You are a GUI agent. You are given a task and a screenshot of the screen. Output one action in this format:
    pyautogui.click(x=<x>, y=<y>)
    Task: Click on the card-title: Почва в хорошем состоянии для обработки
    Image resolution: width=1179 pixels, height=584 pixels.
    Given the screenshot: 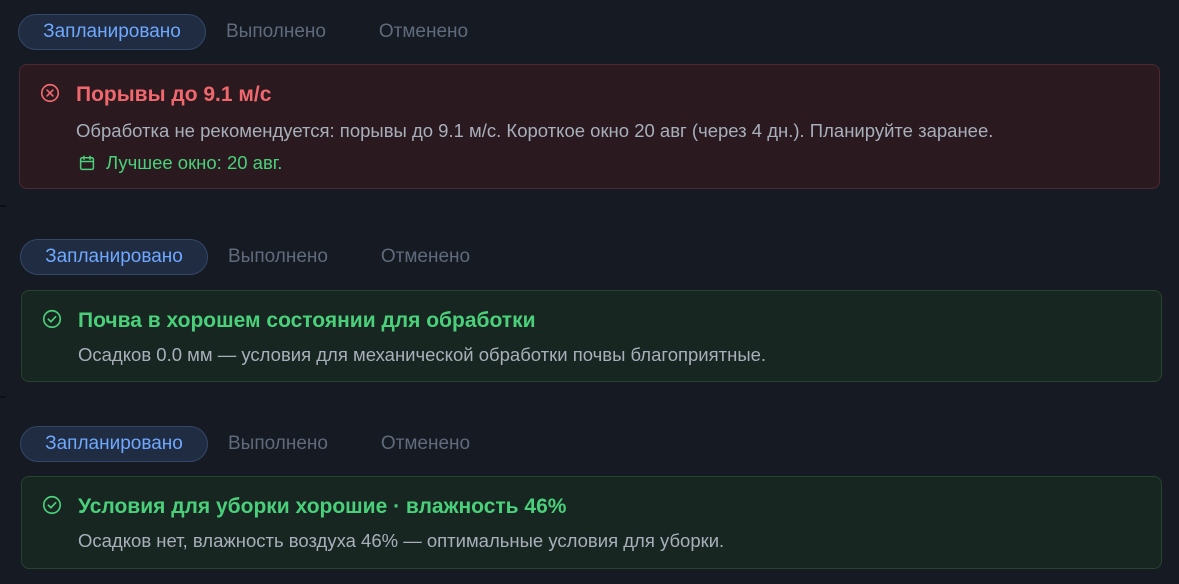 What is the action you would take?
    pyautogui.click(x=307, y=320)
    